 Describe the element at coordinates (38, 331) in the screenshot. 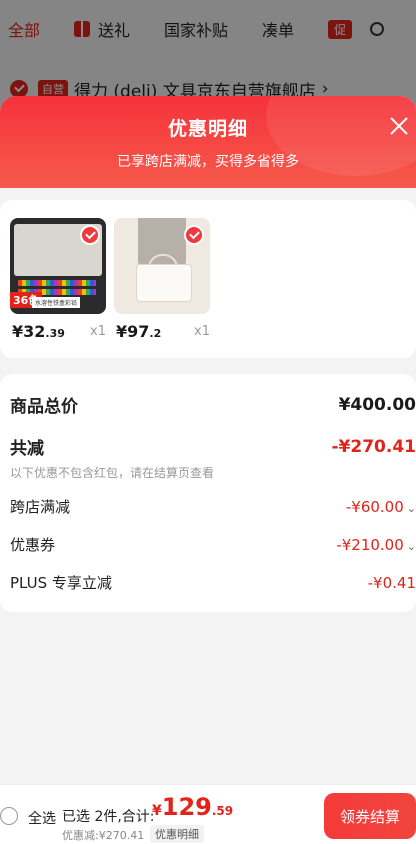

I see `product-price: ¥32.39` at that location.